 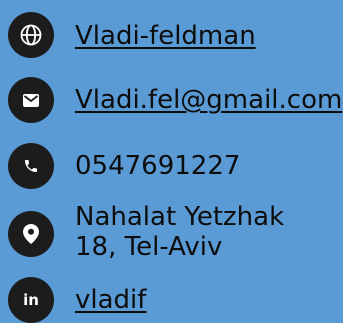 What do you see at coordinates (165, 36) in the screenshot?
I see `website-link: Vladi-feldman` at bounding box center [165, 36].